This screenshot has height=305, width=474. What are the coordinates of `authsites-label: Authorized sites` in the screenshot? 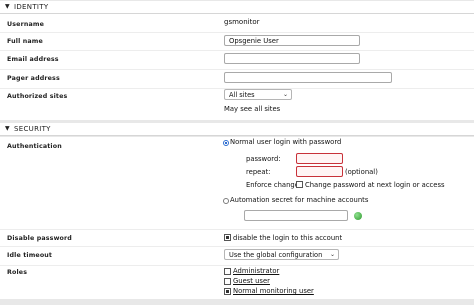 It's located at (37, 96).